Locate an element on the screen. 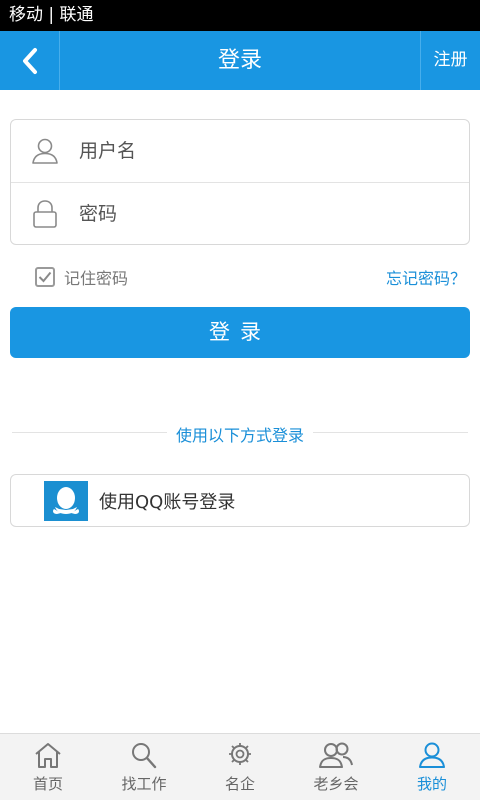 The height and width of the screenshot is (800, 480). home-icon is located at coordinates (48, 755).